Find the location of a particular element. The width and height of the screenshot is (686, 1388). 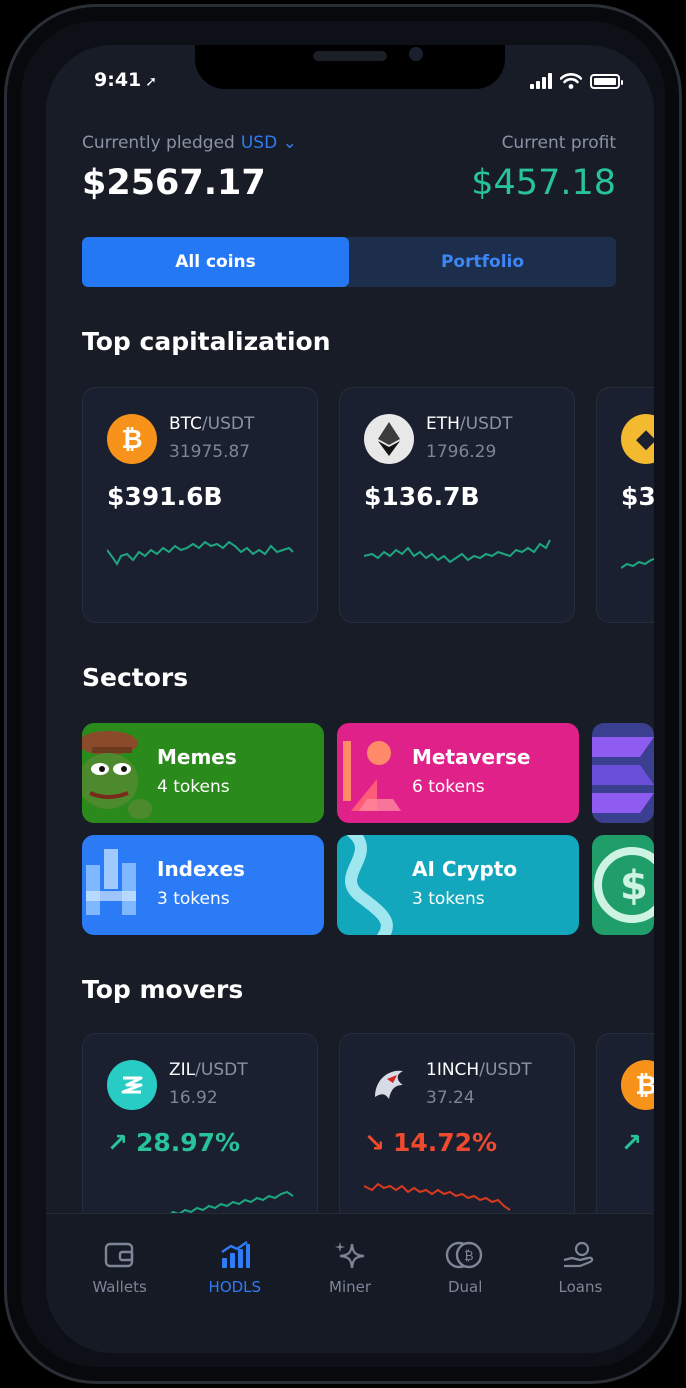

price-change-positive: ↗ 28.97% is located at coordinates (174, 1142).